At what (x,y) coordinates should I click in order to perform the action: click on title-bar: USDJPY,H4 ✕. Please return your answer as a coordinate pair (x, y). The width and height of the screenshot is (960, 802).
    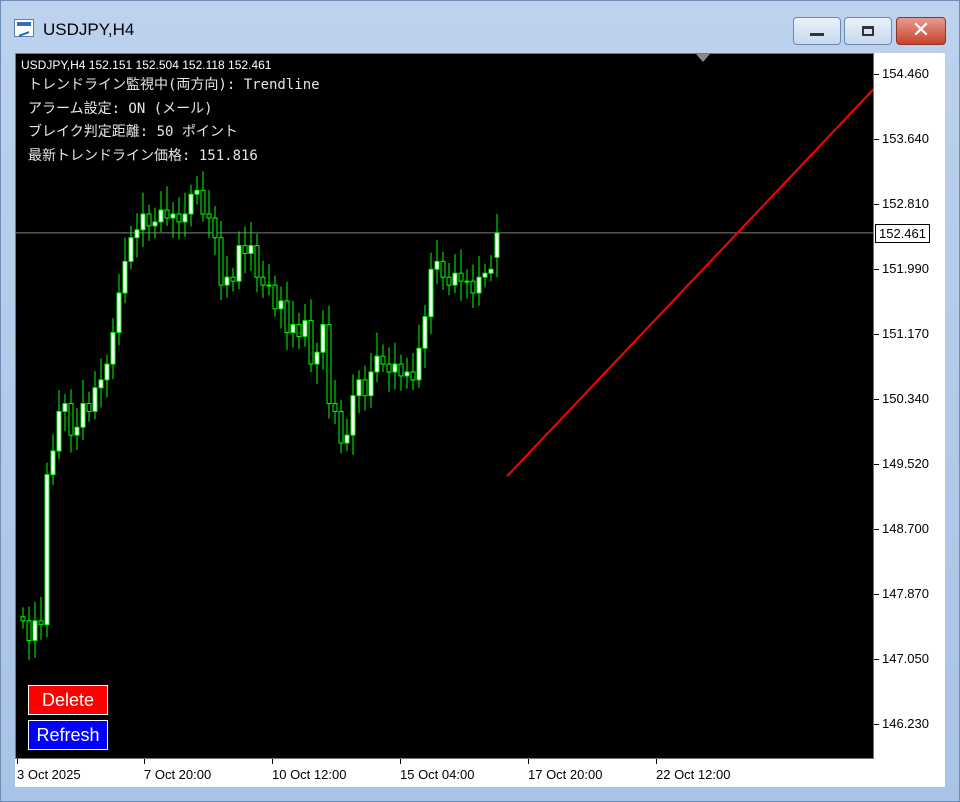
    Looking at the image, I should click on (480, 25).